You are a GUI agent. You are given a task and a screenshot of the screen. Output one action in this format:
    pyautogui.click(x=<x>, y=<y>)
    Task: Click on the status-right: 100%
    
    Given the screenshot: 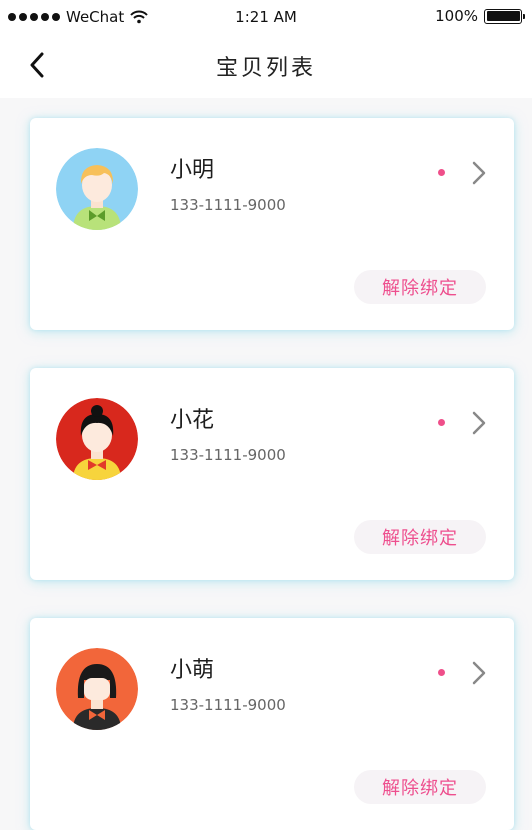 What is the action you would take?
    pyautogui.click(x=480, y=16)
    